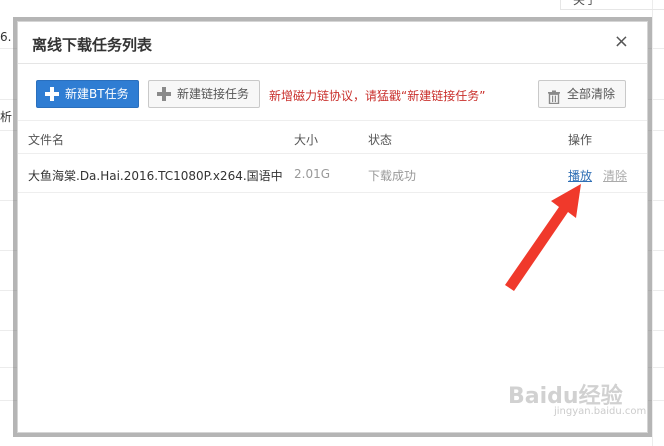 Image resolution: width=664 pixels, height=446 pixels. What do you see at coordinates (392, 176) in the screenshot?
I see `download-status: 下载成功` at bounding box center [392, 176].